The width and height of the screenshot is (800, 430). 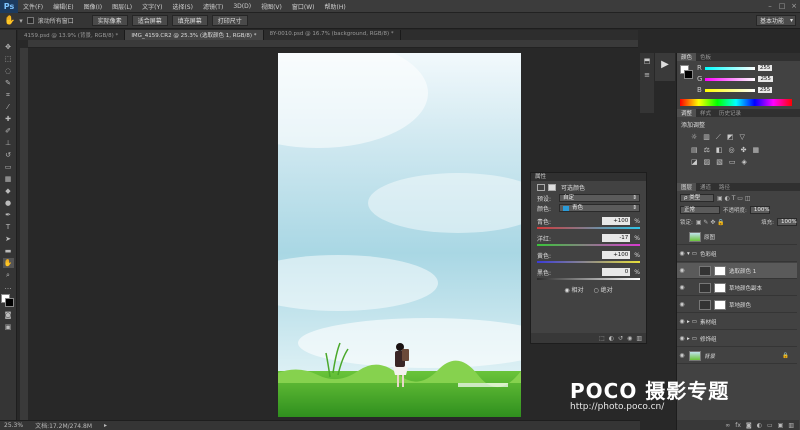 I want to click on actions-panel-icon: ≡, so click(x=647, y=75).